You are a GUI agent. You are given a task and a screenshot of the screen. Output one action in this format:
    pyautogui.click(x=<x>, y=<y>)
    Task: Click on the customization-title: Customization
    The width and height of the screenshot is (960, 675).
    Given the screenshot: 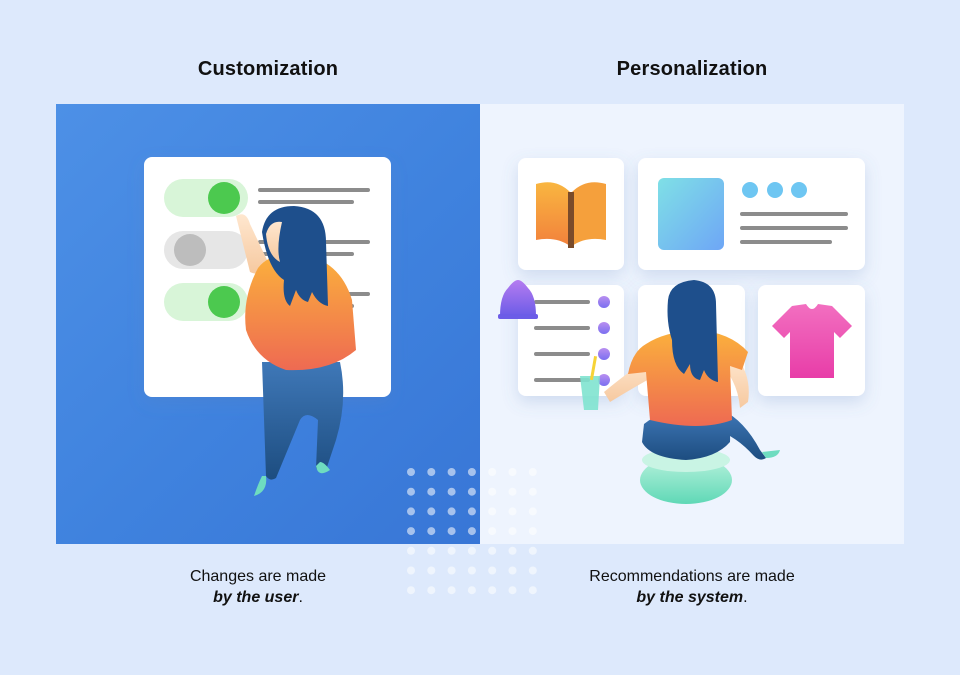 What is the action you would take?
    pyautogui.click(x=268, y=69)
    